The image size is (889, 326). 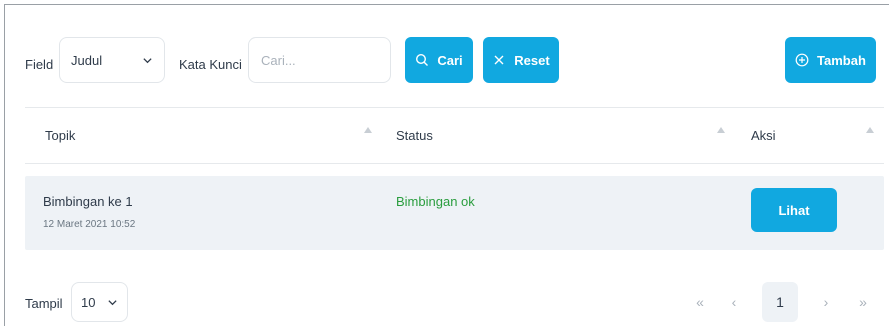 I want to click on column-header-aksi: Aksi, so click(x=763, y=135).